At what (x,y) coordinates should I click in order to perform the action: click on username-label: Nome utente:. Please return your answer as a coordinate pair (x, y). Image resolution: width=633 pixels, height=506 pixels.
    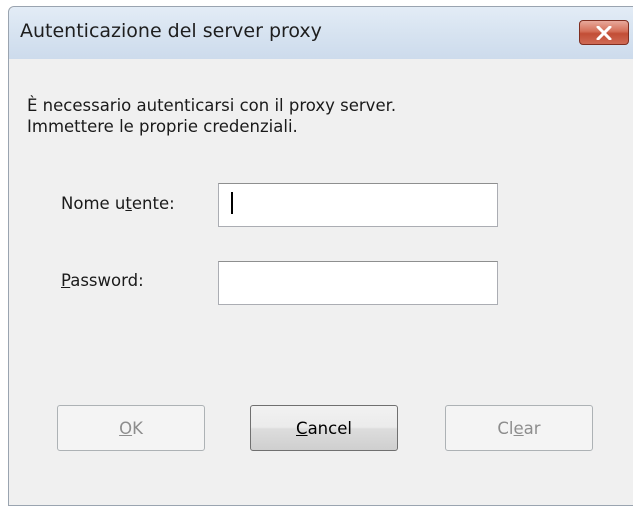
    Looking at the image, I should click on (118, 203).